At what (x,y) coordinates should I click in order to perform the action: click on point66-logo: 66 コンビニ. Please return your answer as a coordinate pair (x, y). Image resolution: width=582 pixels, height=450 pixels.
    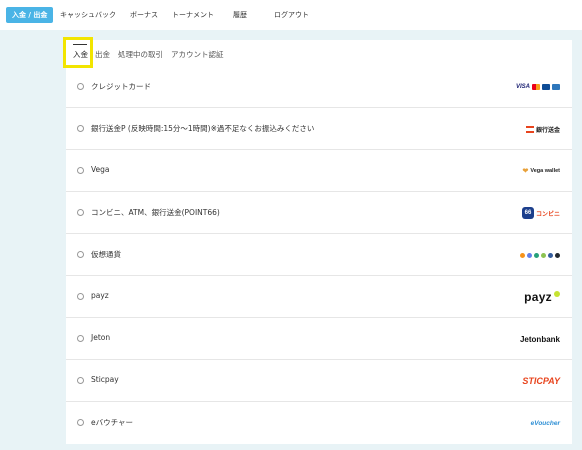
    Looking at the image, I should click on (540, 213).